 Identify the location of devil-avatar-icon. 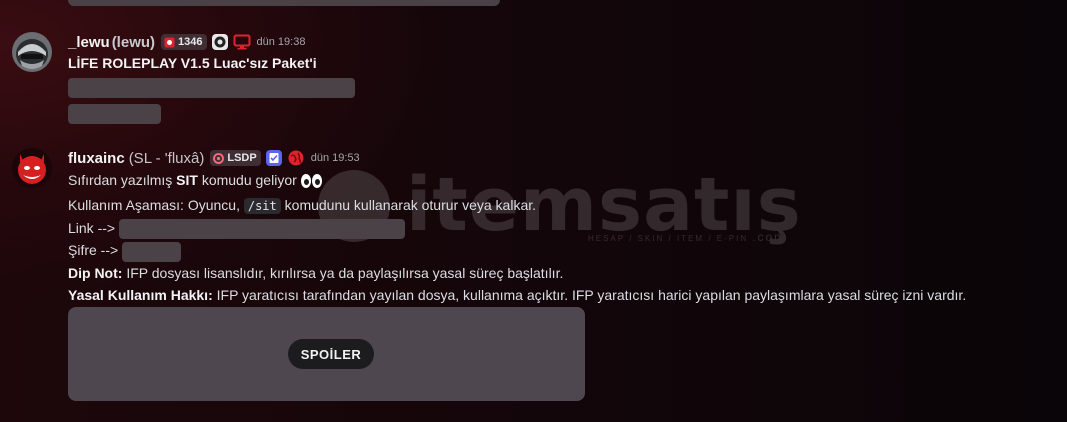
(32, 168).